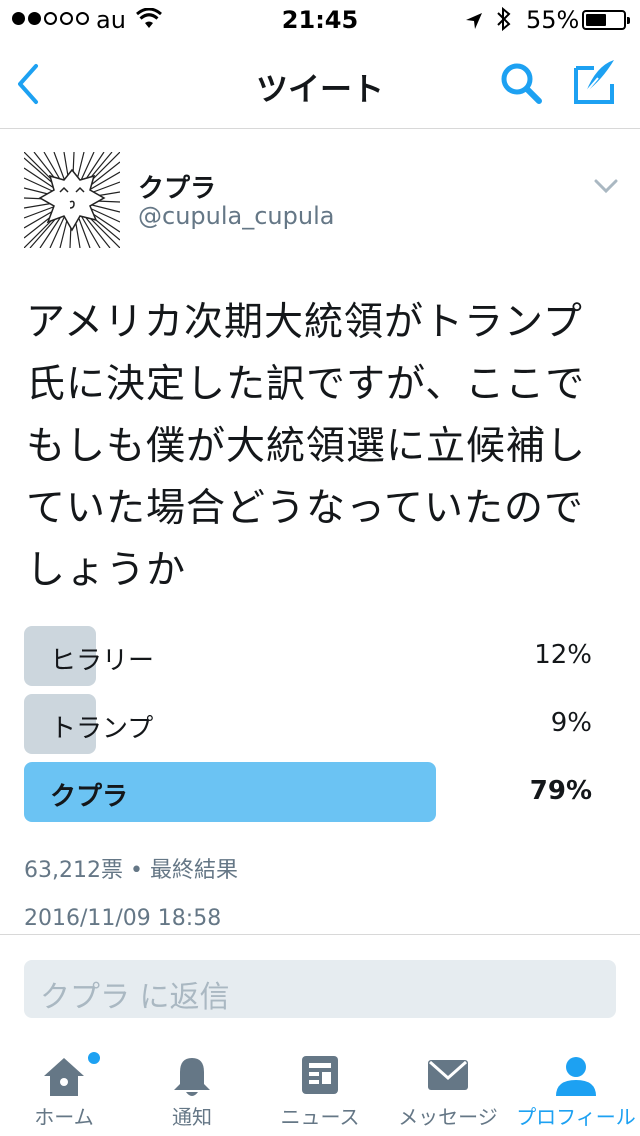  Describe the element at coordinates (576, 1117) in the screenshot. I see `tab-label: プロフィール` at that location.